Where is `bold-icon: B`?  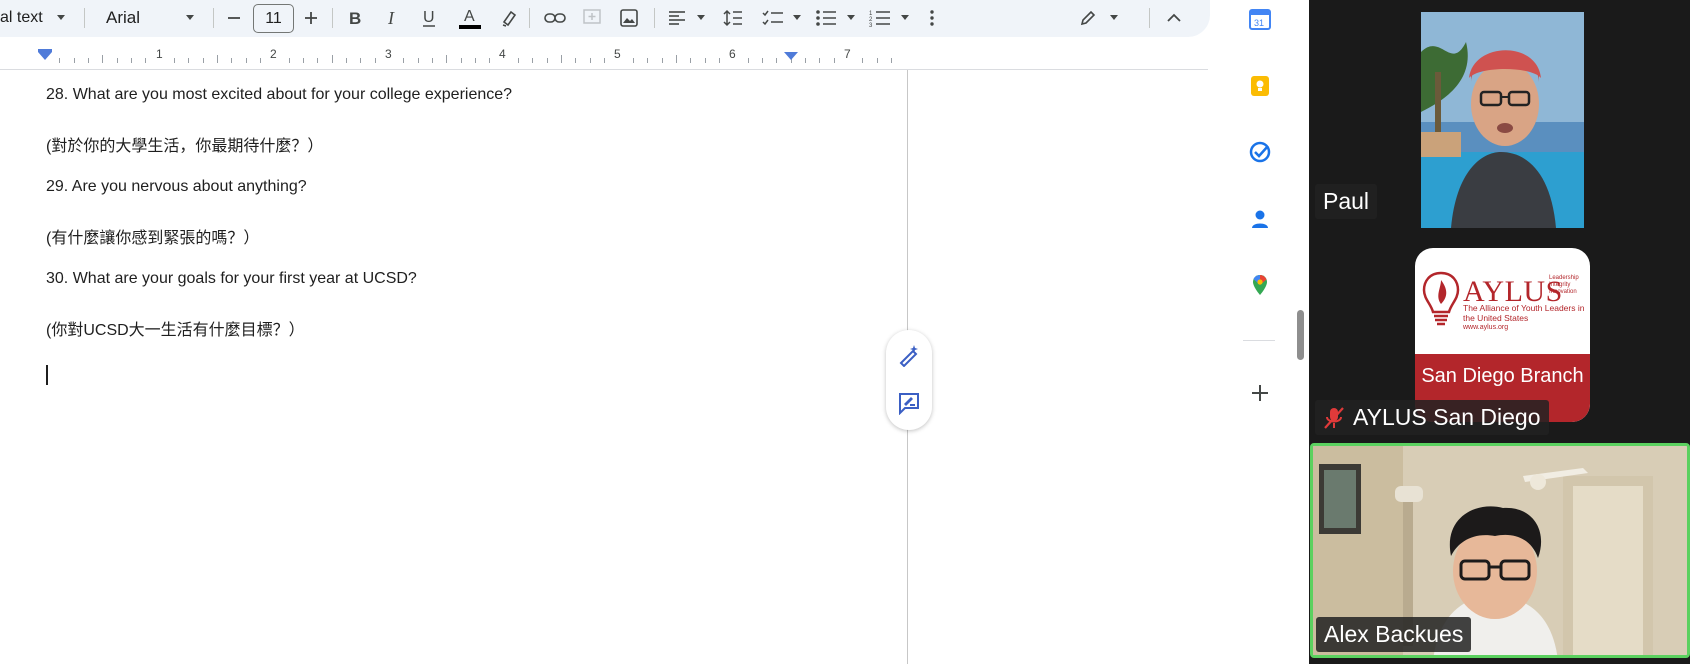 bold-icon: B is located at coordinates (355, 18).